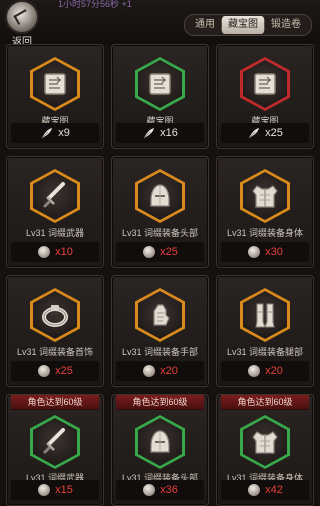 This screenshot has height=506, width=320. I want to click on cost-amount: x15, so click(64, 490).